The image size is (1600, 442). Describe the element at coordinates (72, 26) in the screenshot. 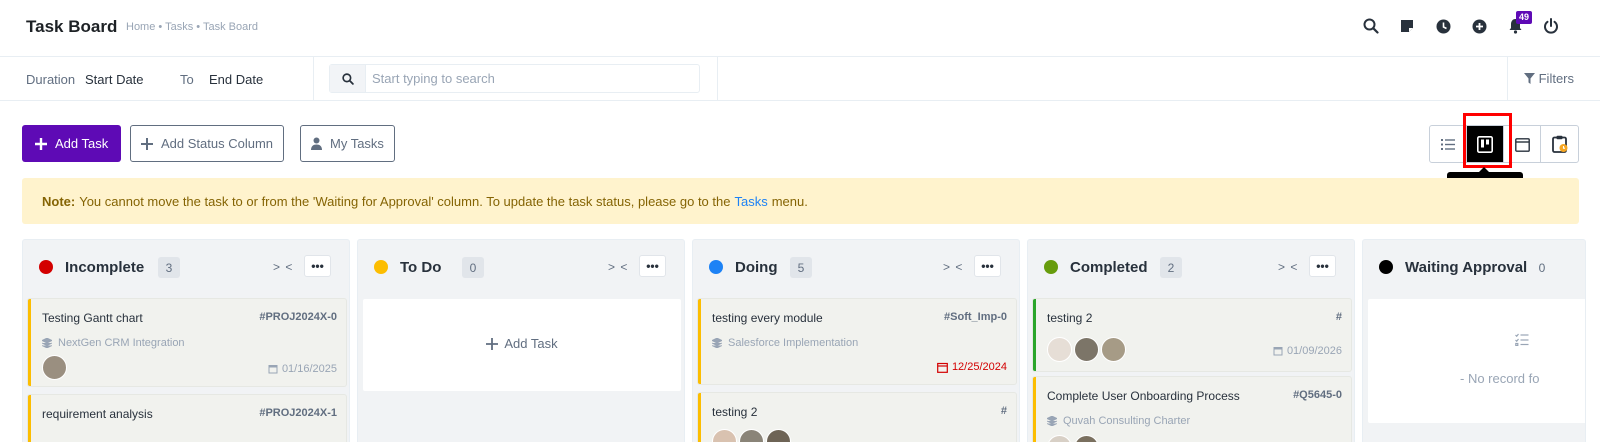

I see `page-title: Task Board` at that location.